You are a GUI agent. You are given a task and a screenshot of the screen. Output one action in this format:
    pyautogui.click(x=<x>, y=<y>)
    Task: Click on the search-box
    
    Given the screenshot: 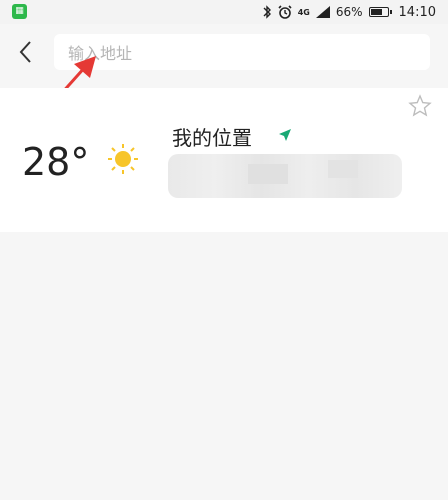 What is the action you would take?
    pyautogui.click(x=242, y=53)
    